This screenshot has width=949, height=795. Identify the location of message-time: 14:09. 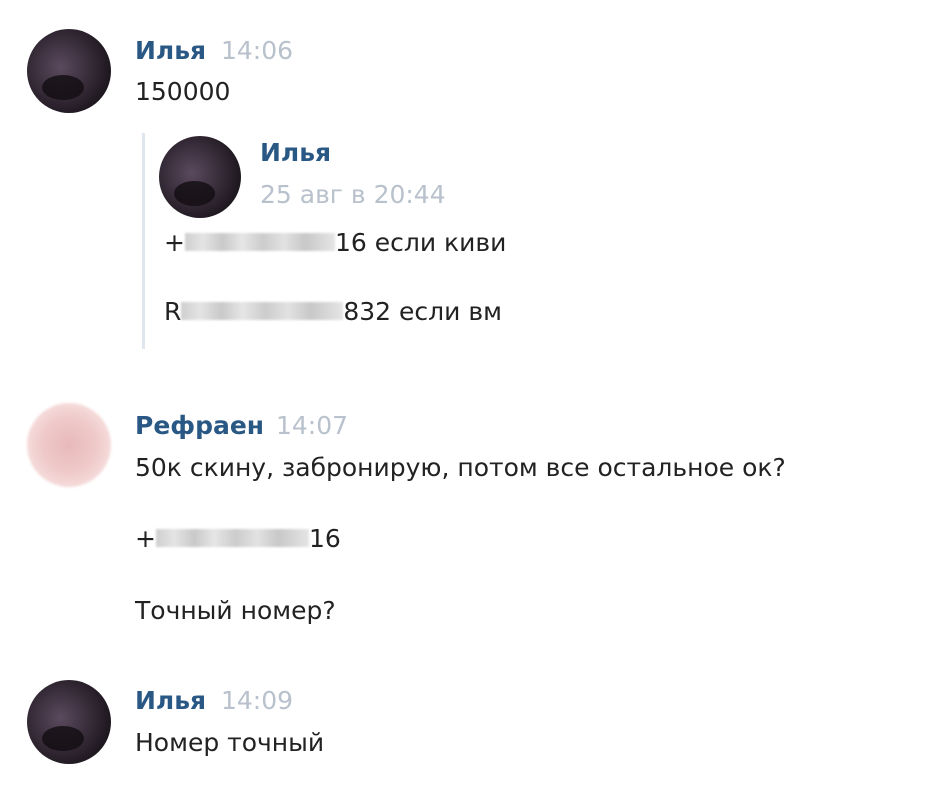
(257, 700).